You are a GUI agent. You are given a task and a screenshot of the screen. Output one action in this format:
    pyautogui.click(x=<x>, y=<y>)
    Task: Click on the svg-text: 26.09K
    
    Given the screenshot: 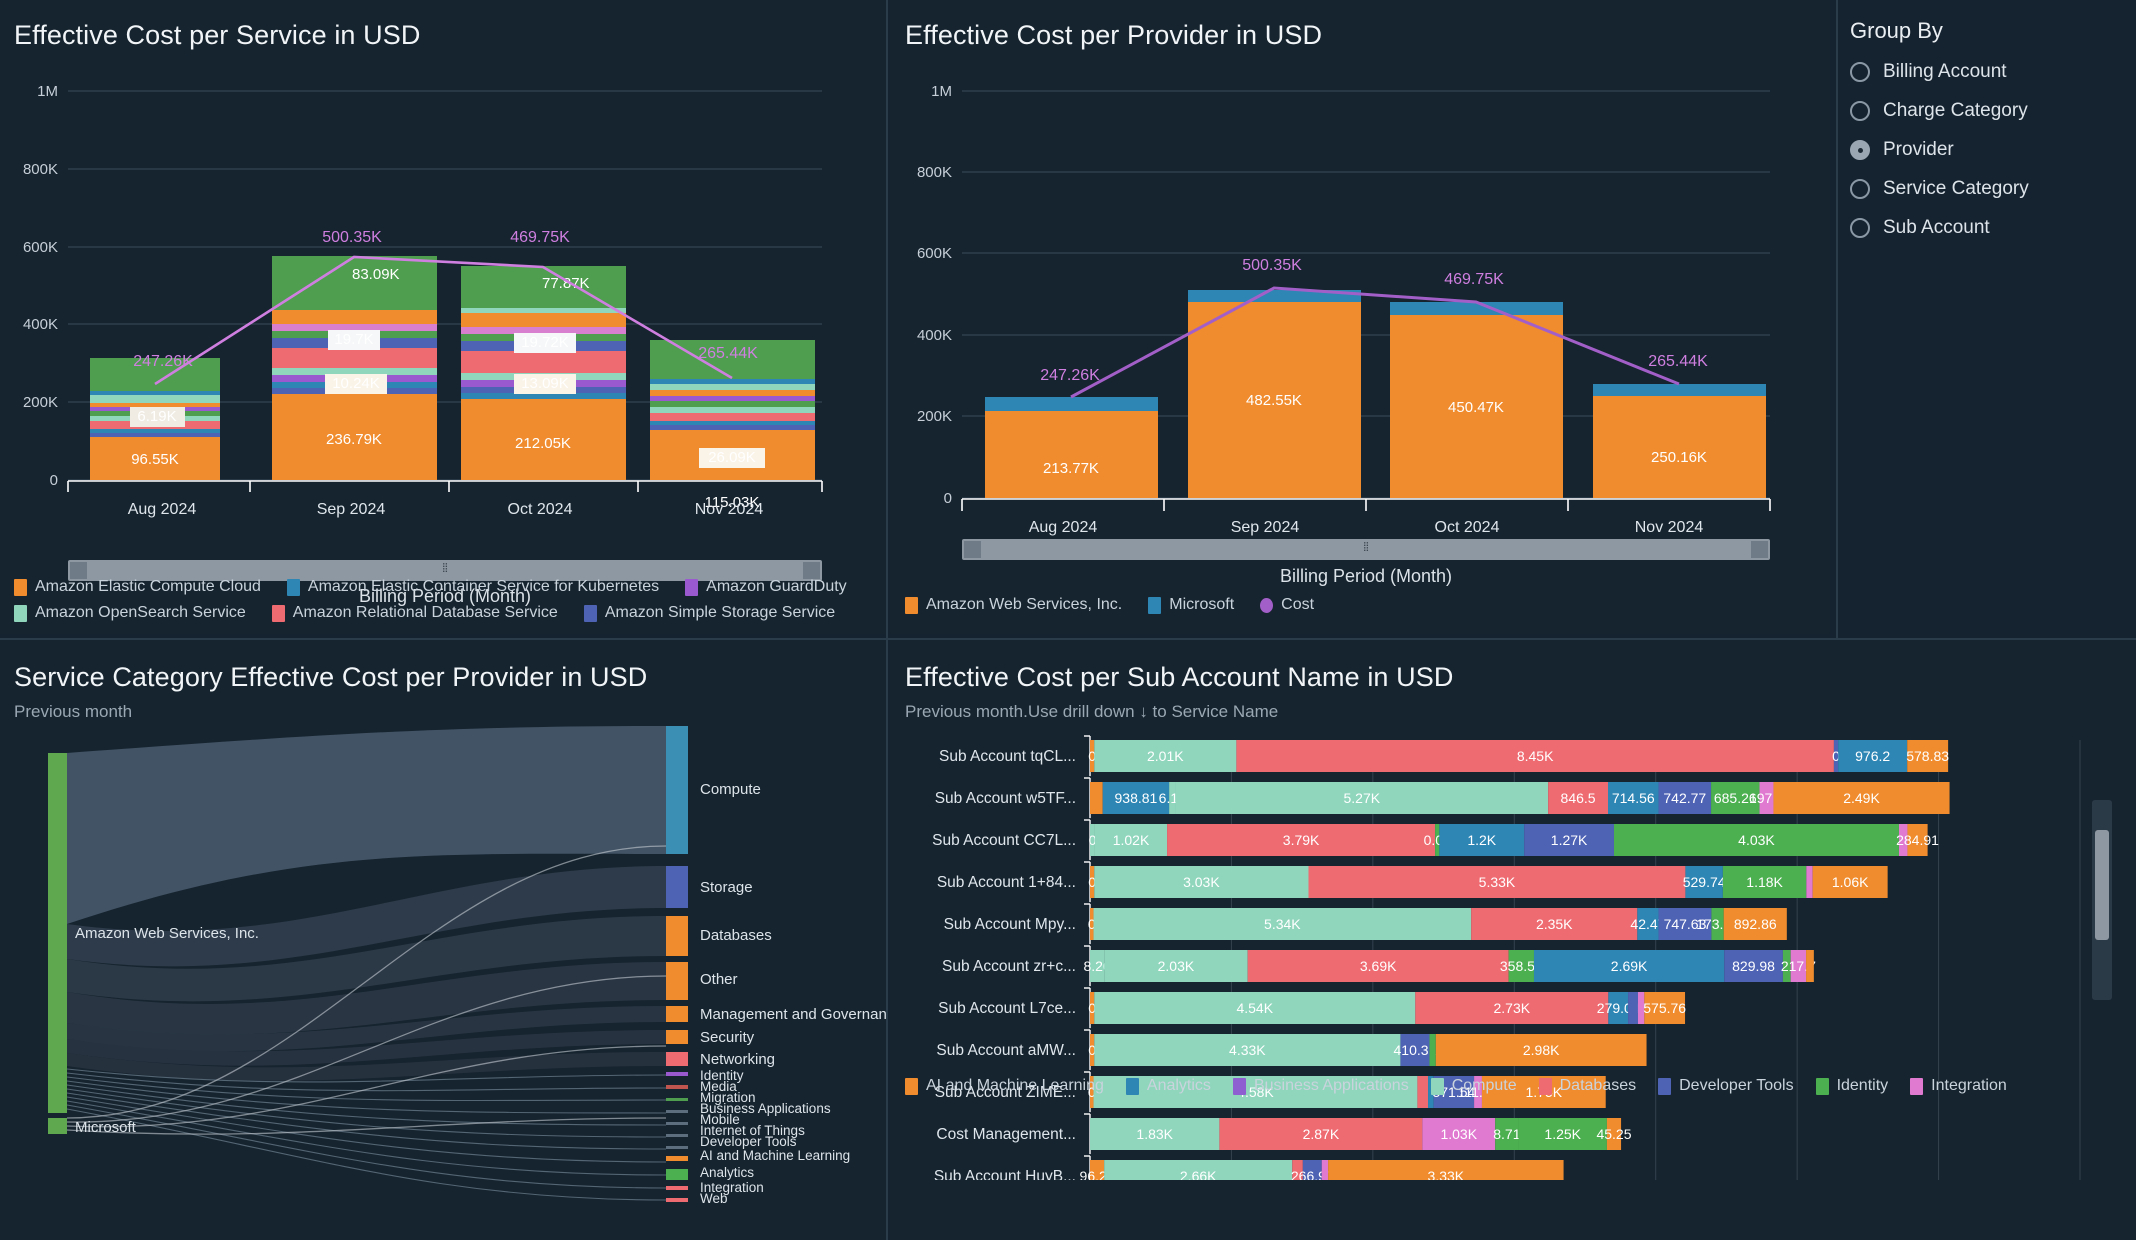 What is the action you would take?
    pyautogui.click(x=732, y=457)
    